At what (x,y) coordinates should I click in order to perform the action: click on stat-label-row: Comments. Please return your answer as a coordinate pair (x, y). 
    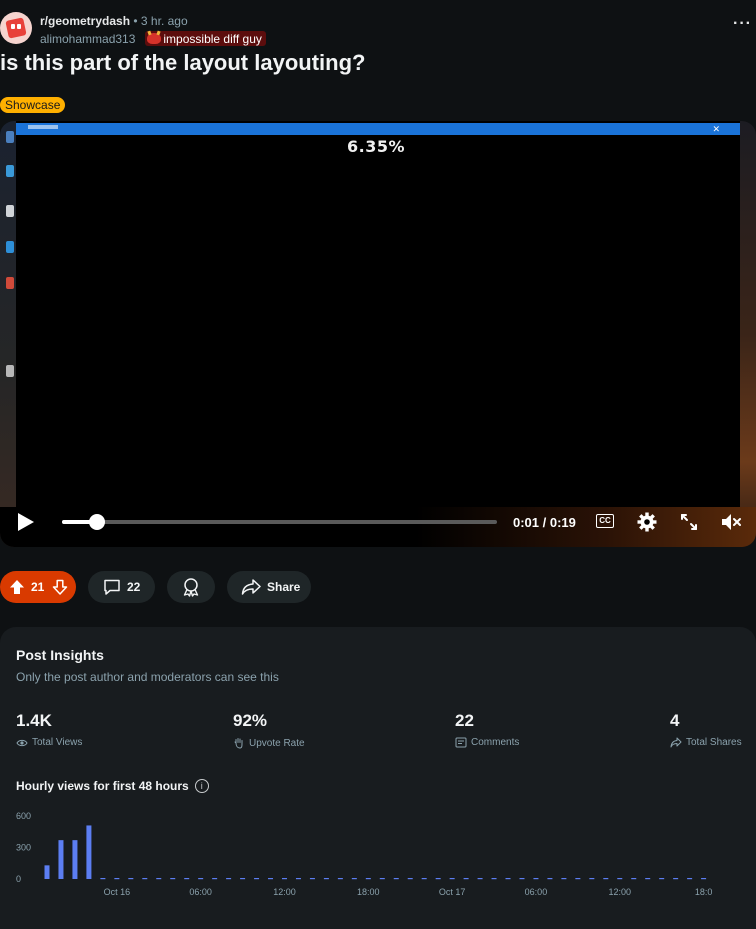
    Looking at the image, I should click on (487, 742).